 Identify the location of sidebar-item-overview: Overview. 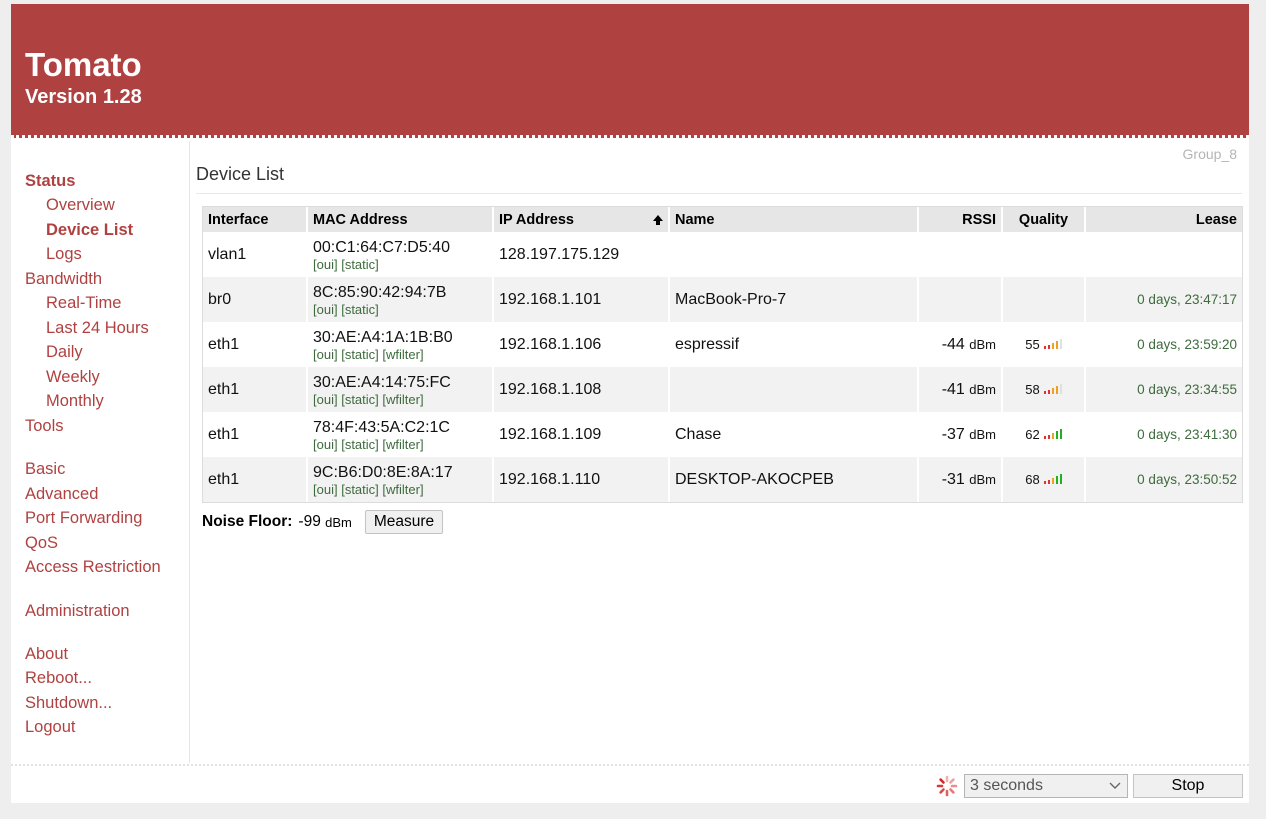
(80, 205).